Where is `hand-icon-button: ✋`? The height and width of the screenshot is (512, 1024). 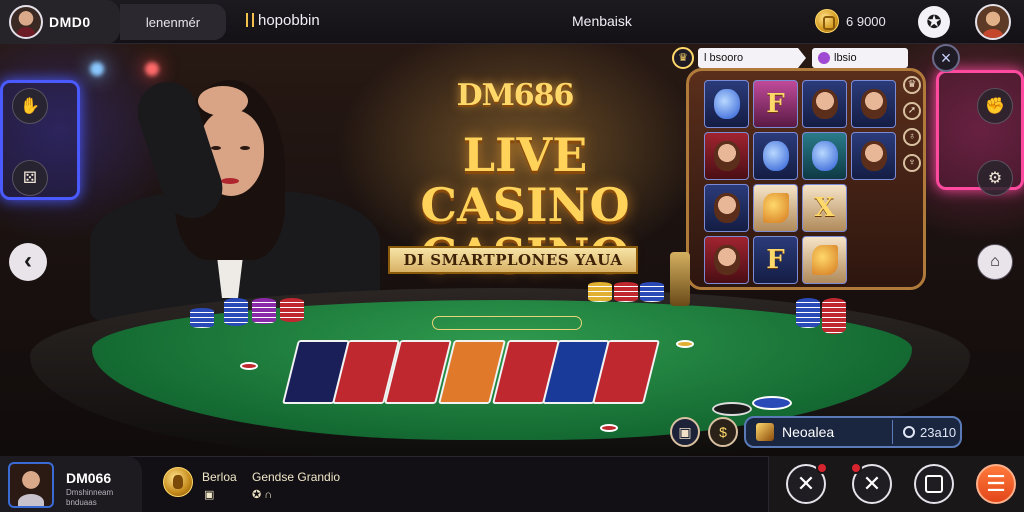
hand-icon-button: ✋ is located at coordinates (30, 106).